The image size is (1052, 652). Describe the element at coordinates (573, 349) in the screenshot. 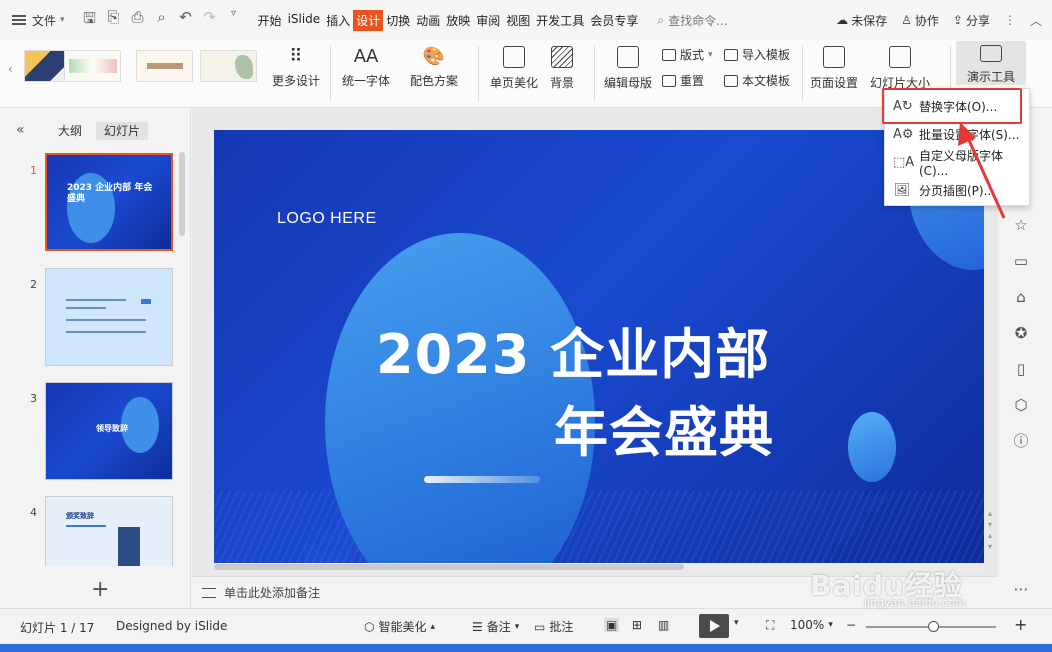

I see `slide-title-line1: 2023 企业内部` at that location.